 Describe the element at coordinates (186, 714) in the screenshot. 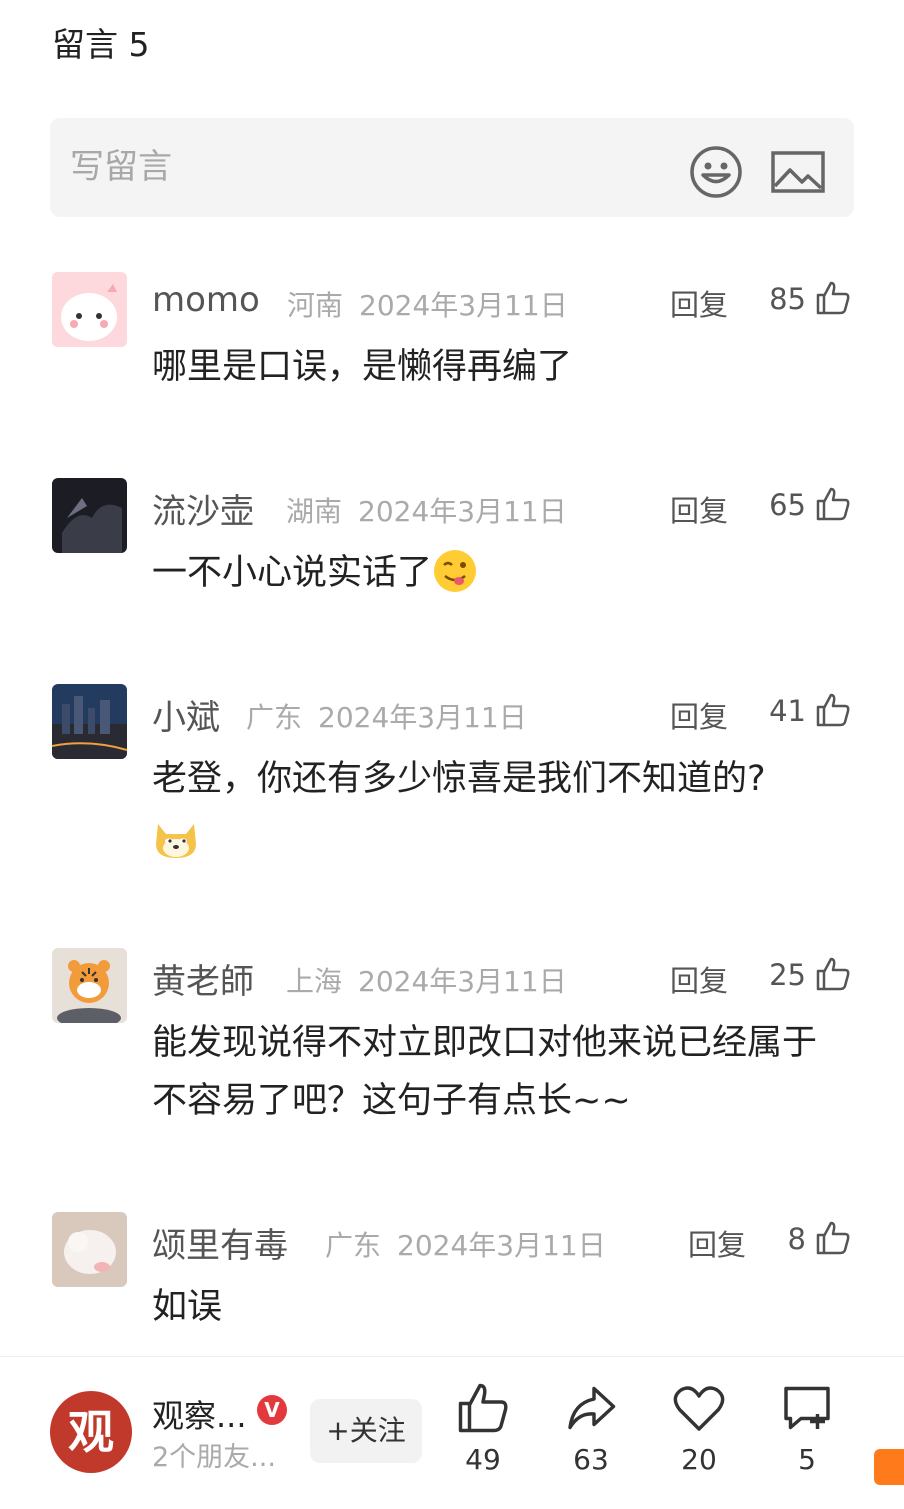

I see `comment-author: 小斌` at that location.